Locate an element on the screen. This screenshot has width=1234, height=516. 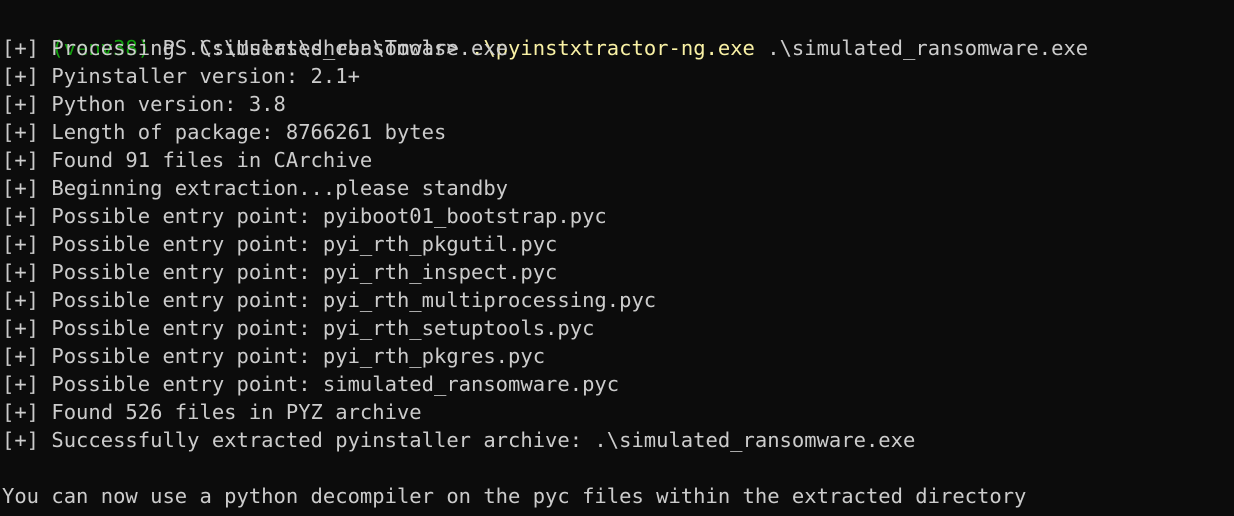
command-argument: .\simulated_ransomware.exe is located at coordinates (921, 48).